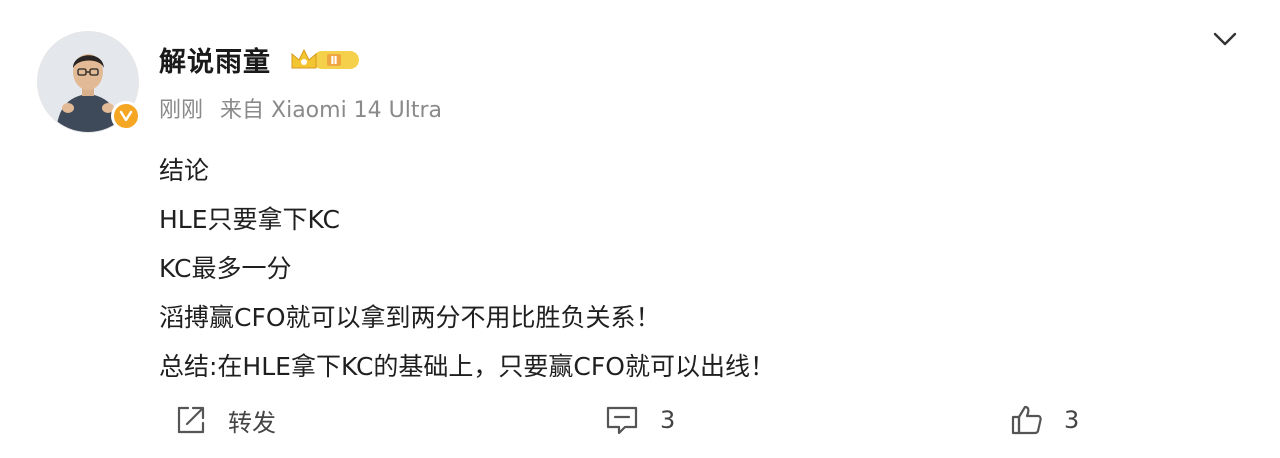 This screenshot has width=1280, height=458. Describe the element at coordinates (225, 420) in the screenshot. I see `repost-button: 转发` at that location.